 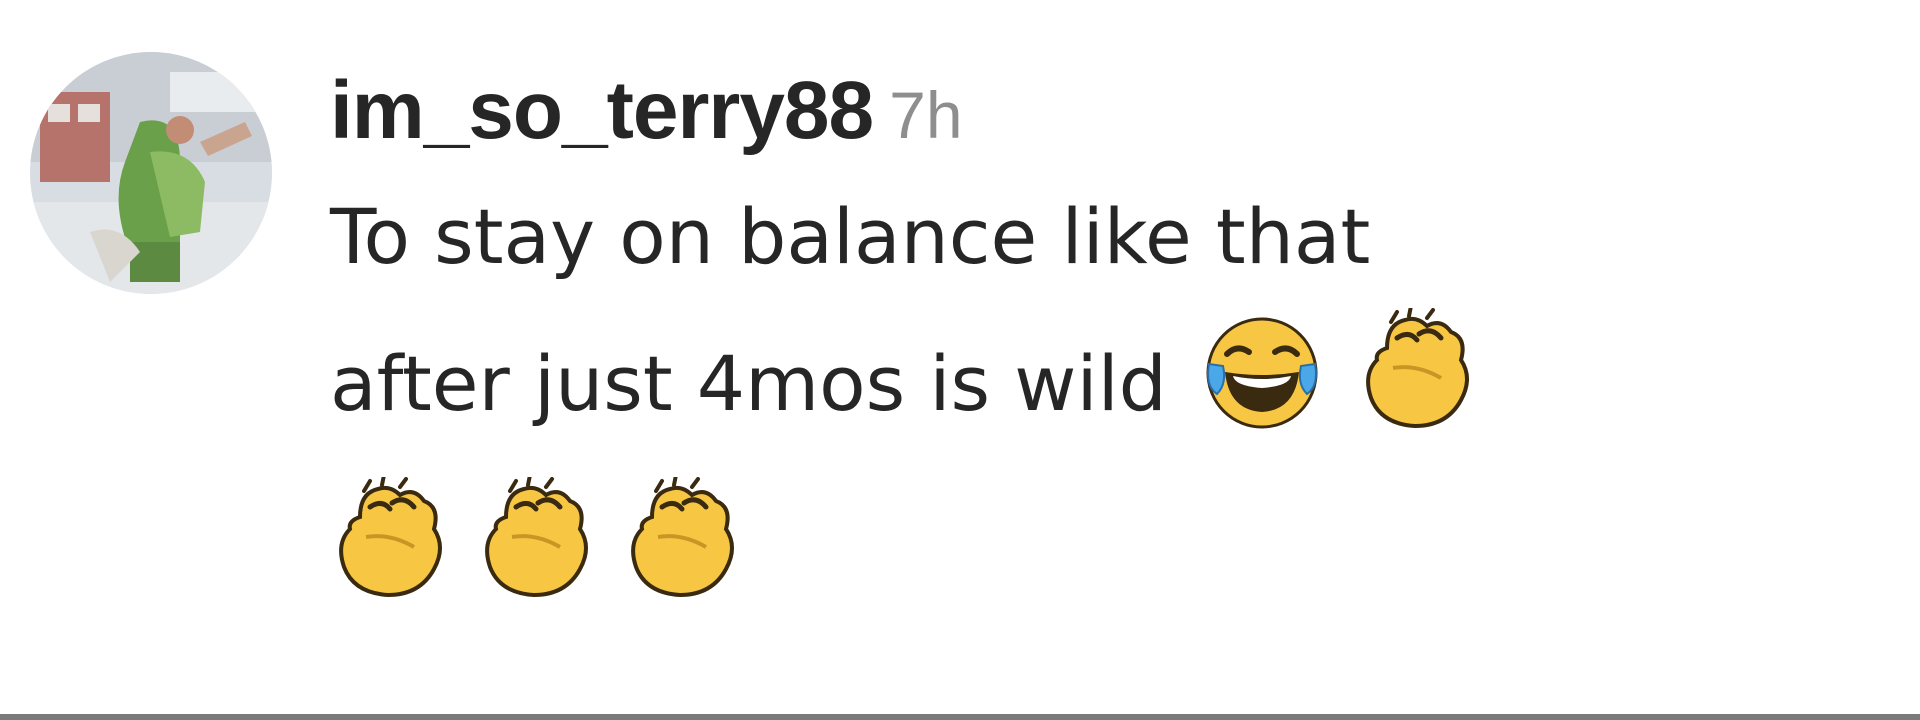 I want to click on avatar-photo-icon, so click(x=151, y=173).